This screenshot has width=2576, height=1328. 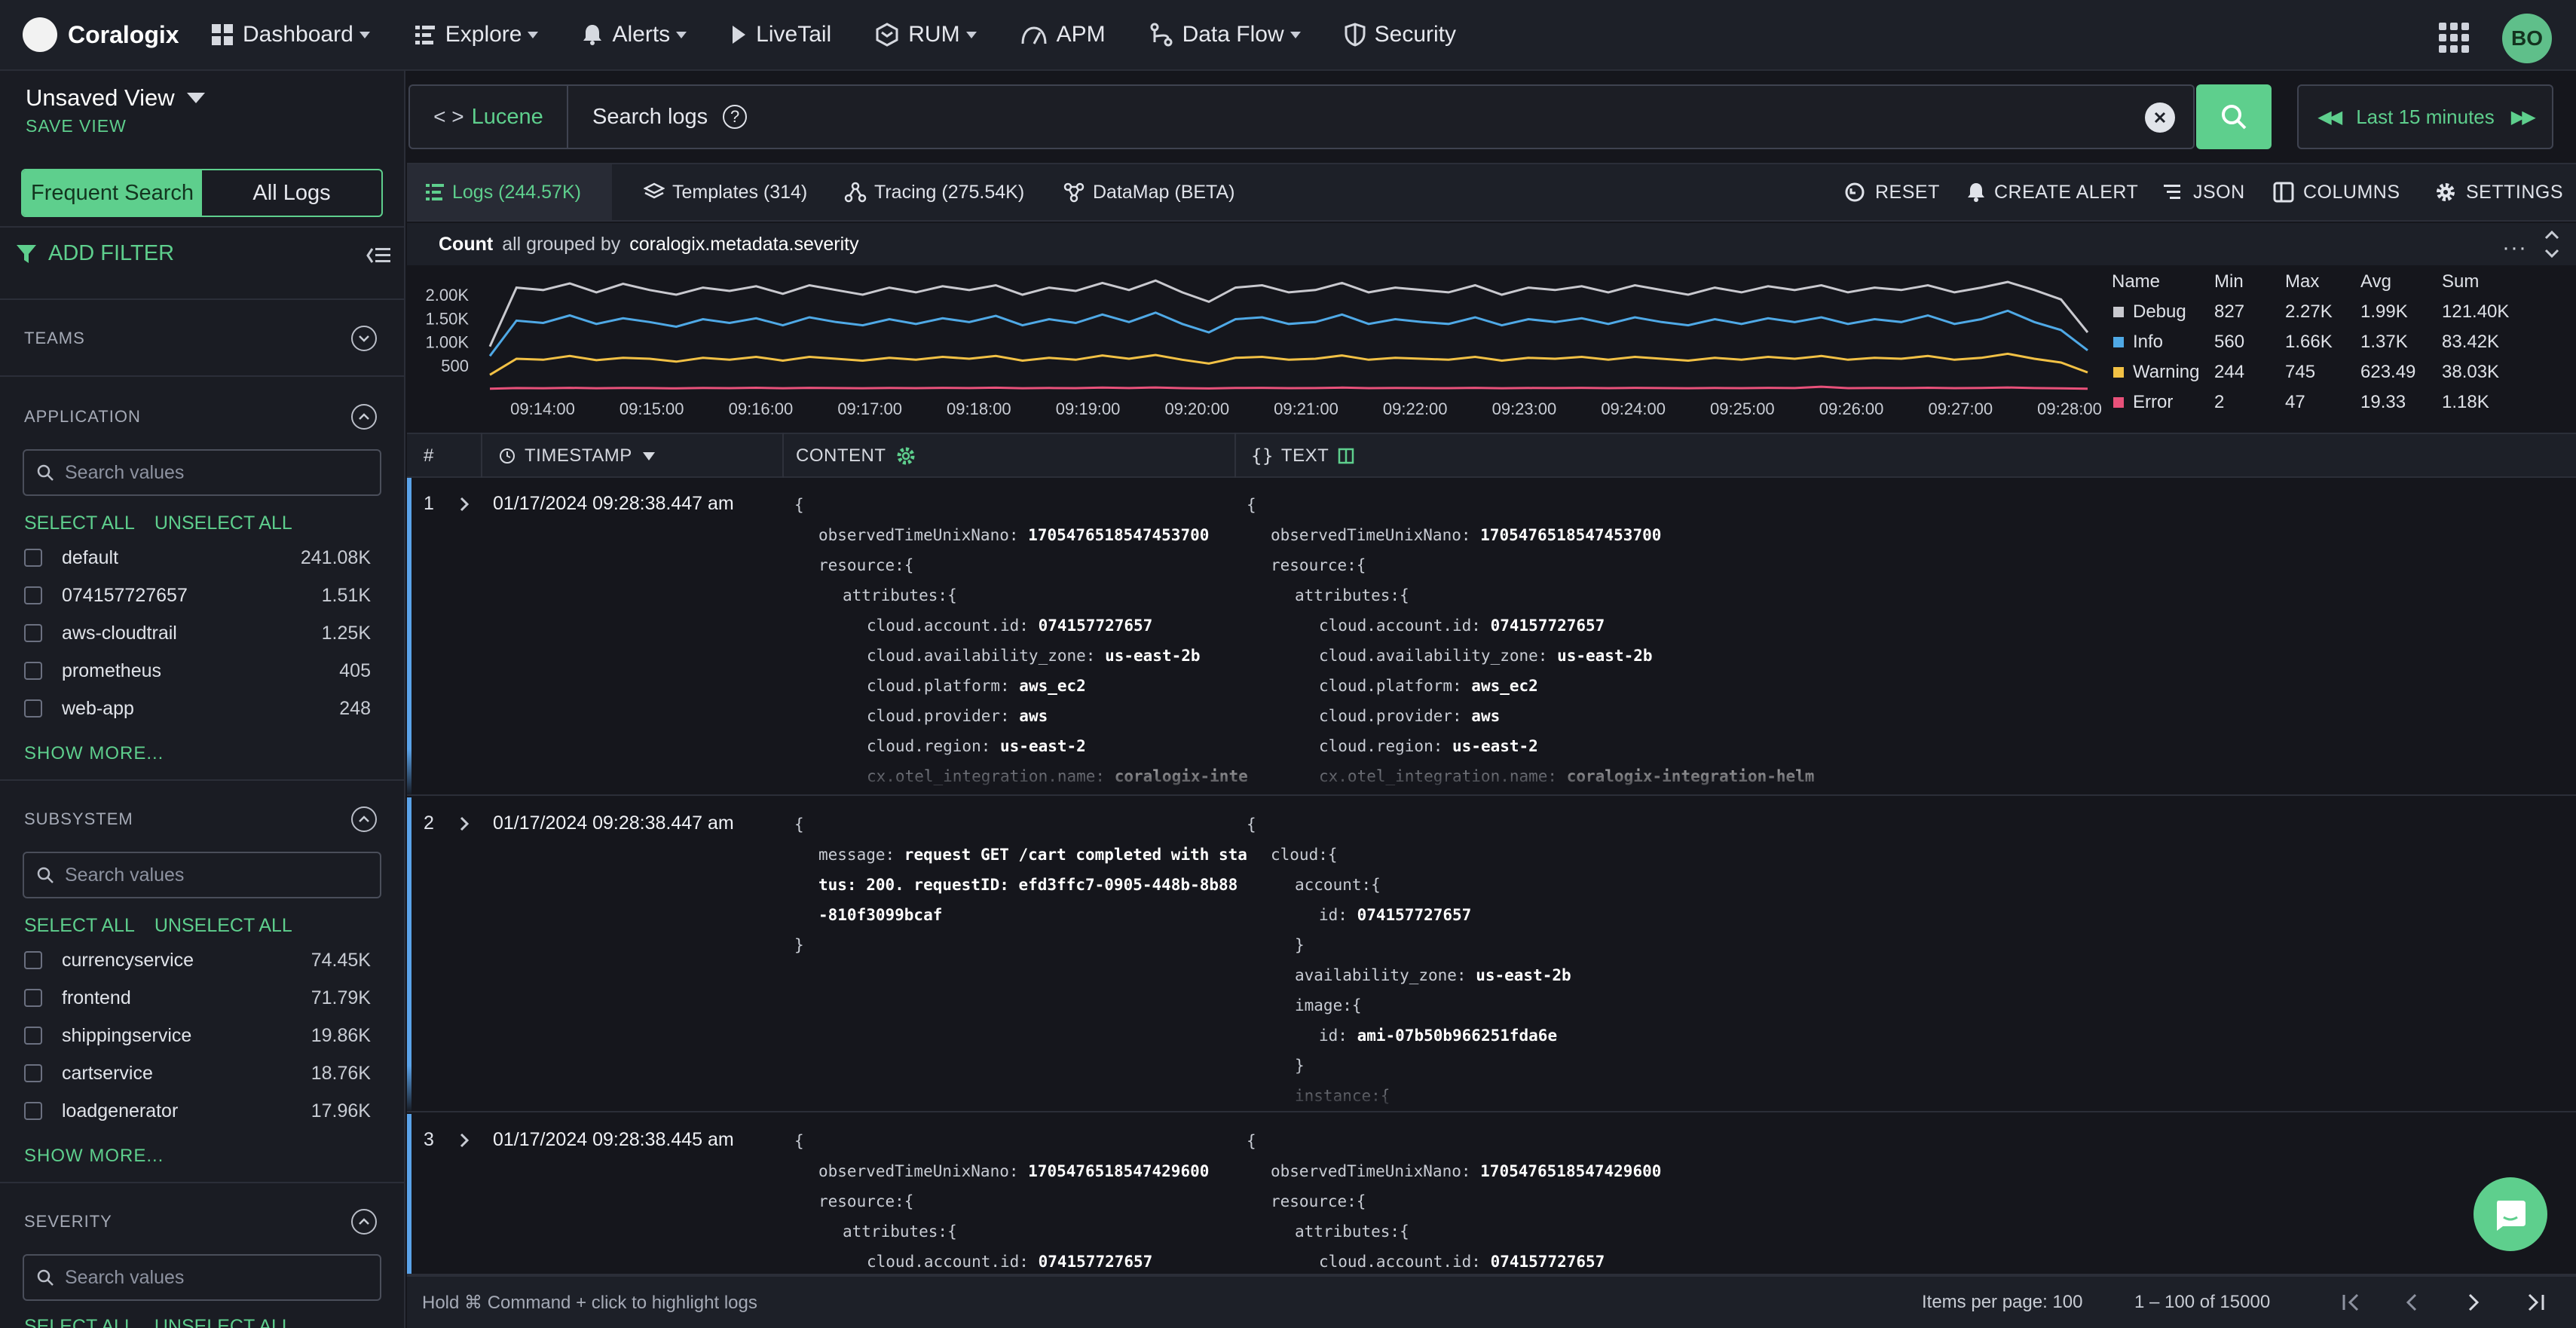 I want to click on legend-row: Debug 827 2.27K 1.99K 121.40K, so click(x=2342, y=312).